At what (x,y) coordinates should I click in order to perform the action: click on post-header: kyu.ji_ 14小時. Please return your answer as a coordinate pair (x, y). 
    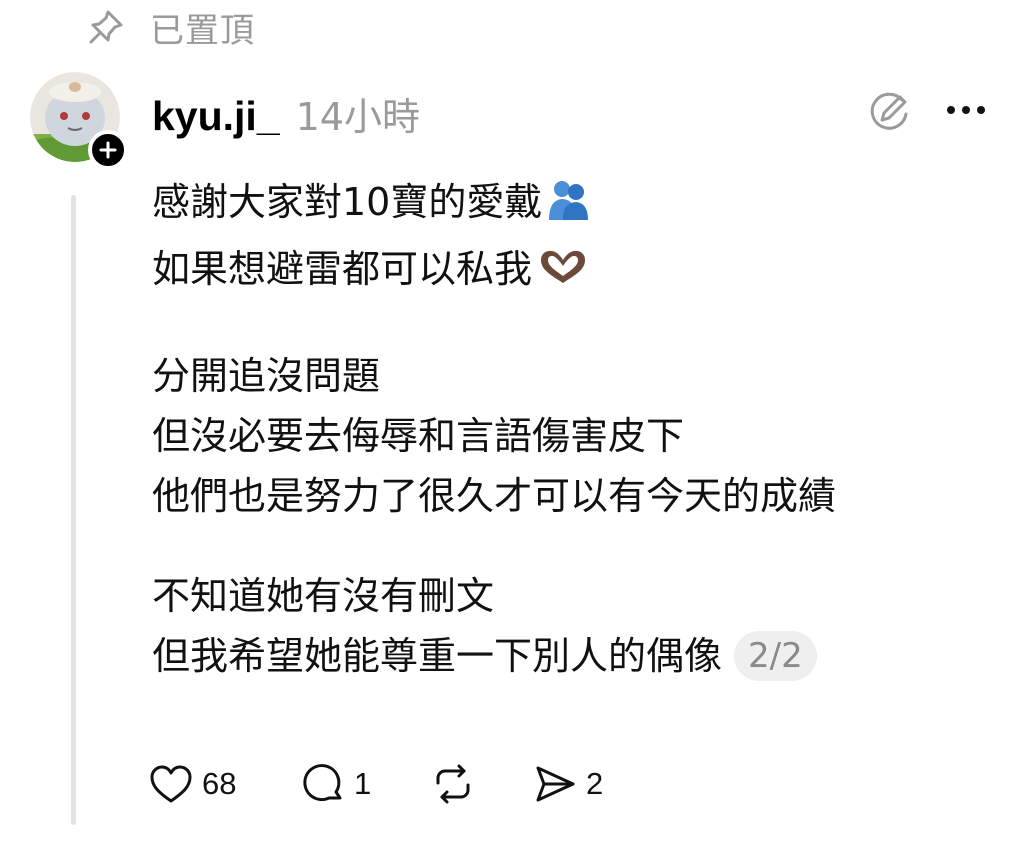
    Looking at the image, I should click on (286, 114).